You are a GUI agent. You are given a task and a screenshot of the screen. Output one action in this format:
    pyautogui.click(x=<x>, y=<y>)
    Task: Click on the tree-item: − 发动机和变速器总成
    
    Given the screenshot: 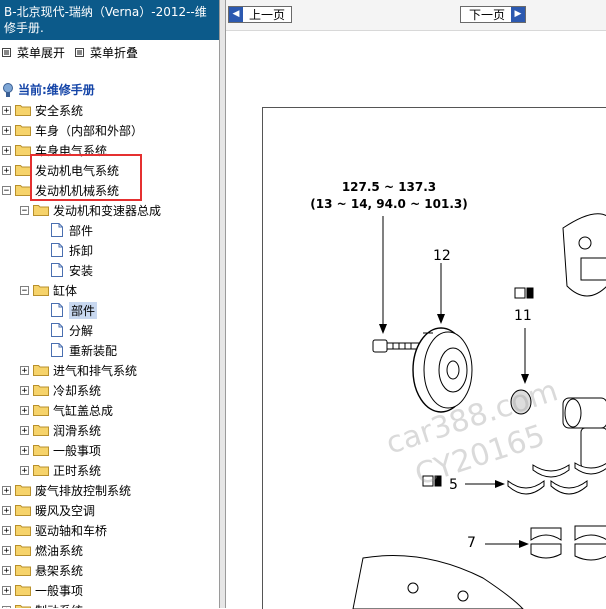 What is the action you would take?
    pyautogui.click(x=90, y=210)
    